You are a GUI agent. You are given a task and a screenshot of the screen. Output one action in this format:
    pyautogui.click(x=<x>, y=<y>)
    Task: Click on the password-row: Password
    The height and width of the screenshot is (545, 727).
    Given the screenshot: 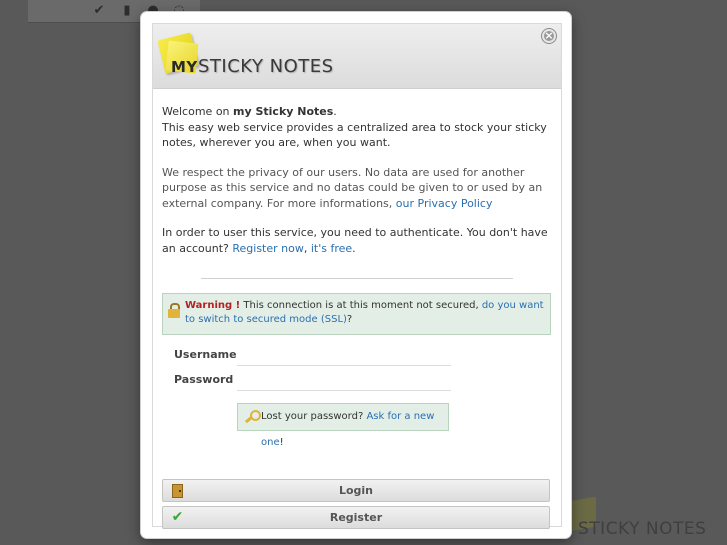 What is the action you would take?
    pyautogui.click(x=314, y=381)
    